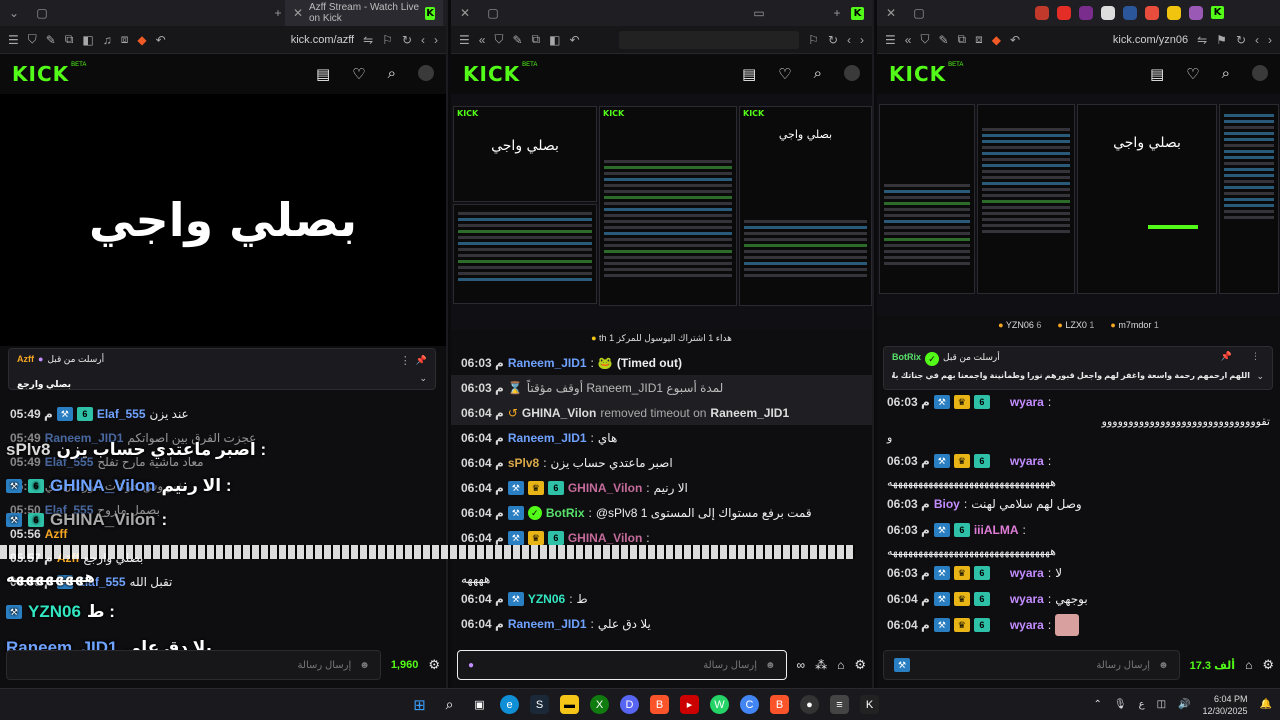 Image resolution: width=1280 pixels, height=720 pixels. What do you see at coordinates (1120, 704) in the screenshot?
I see `mic-icon: 🎙` at bounding box center [1120, 704].